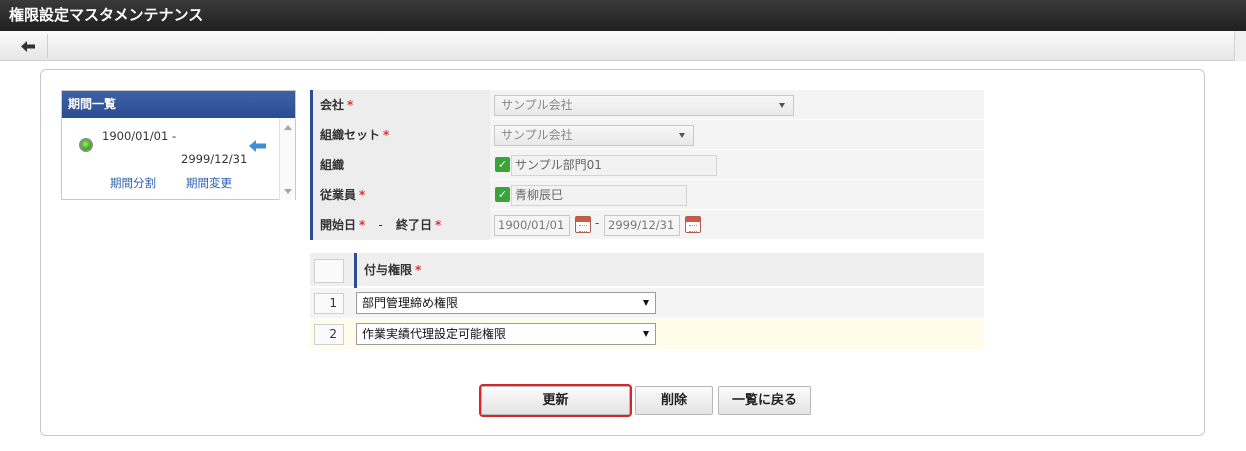 The image size is (1246, 451). I want to click on date-label: 開始日 * - 終了日 *, so click(400, 225).